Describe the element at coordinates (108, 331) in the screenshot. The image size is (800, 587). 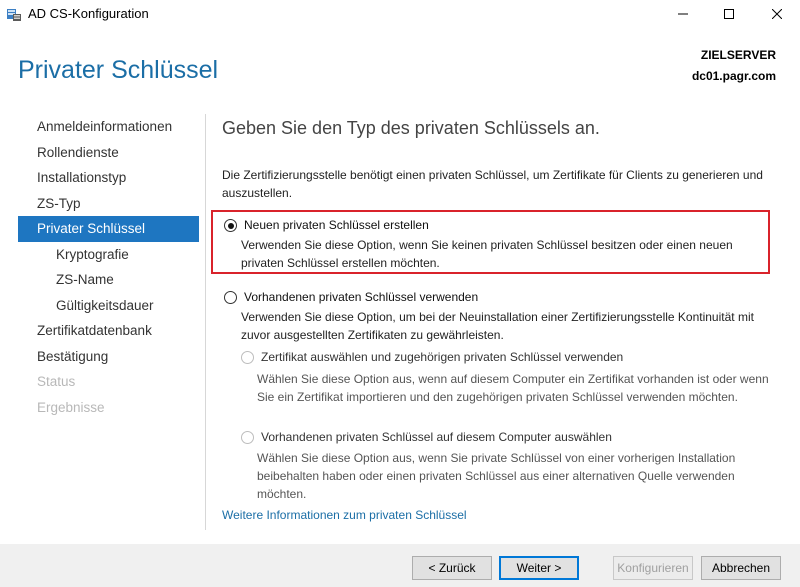
I see `nav-item-zertifikatdatenbank: Zertifikatdatenbank` at that location.